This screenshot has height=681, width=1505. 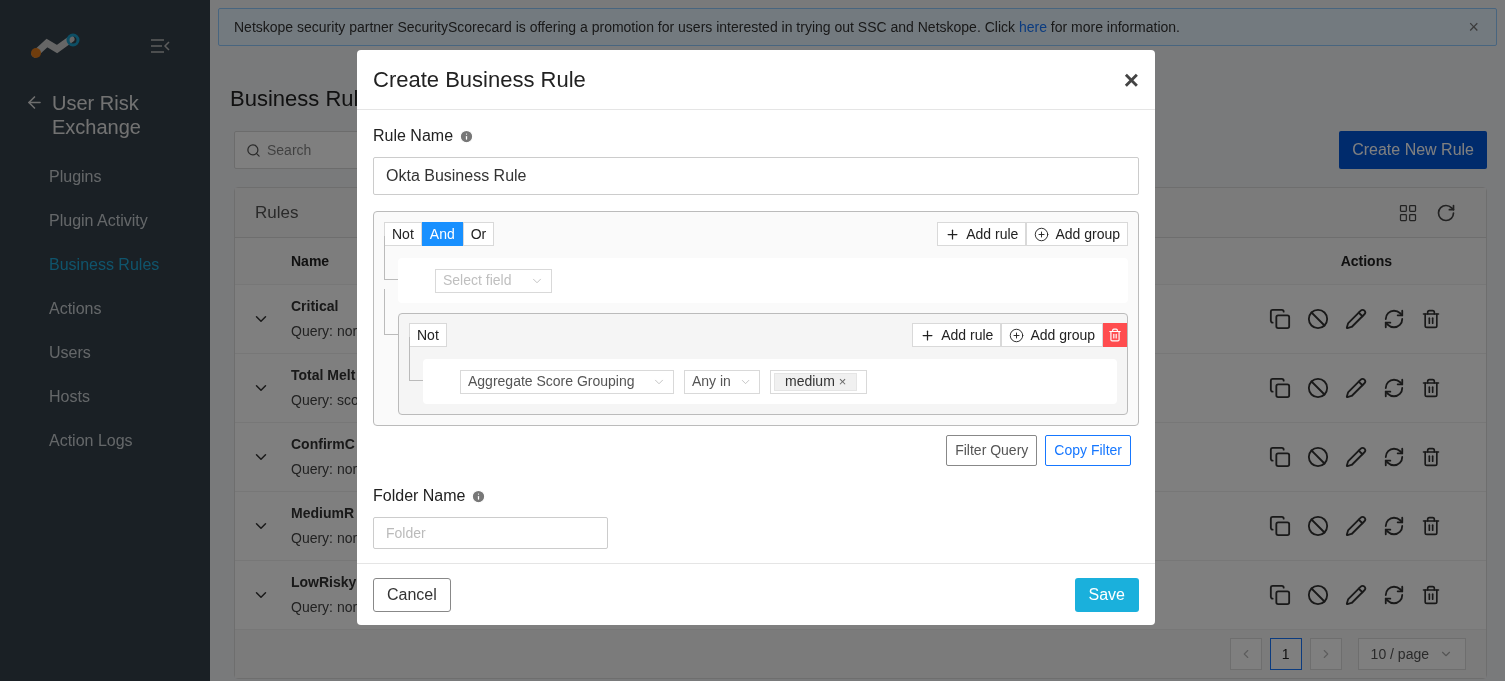 I want to click on column-header: Actions, so click(x=1366, y=261).